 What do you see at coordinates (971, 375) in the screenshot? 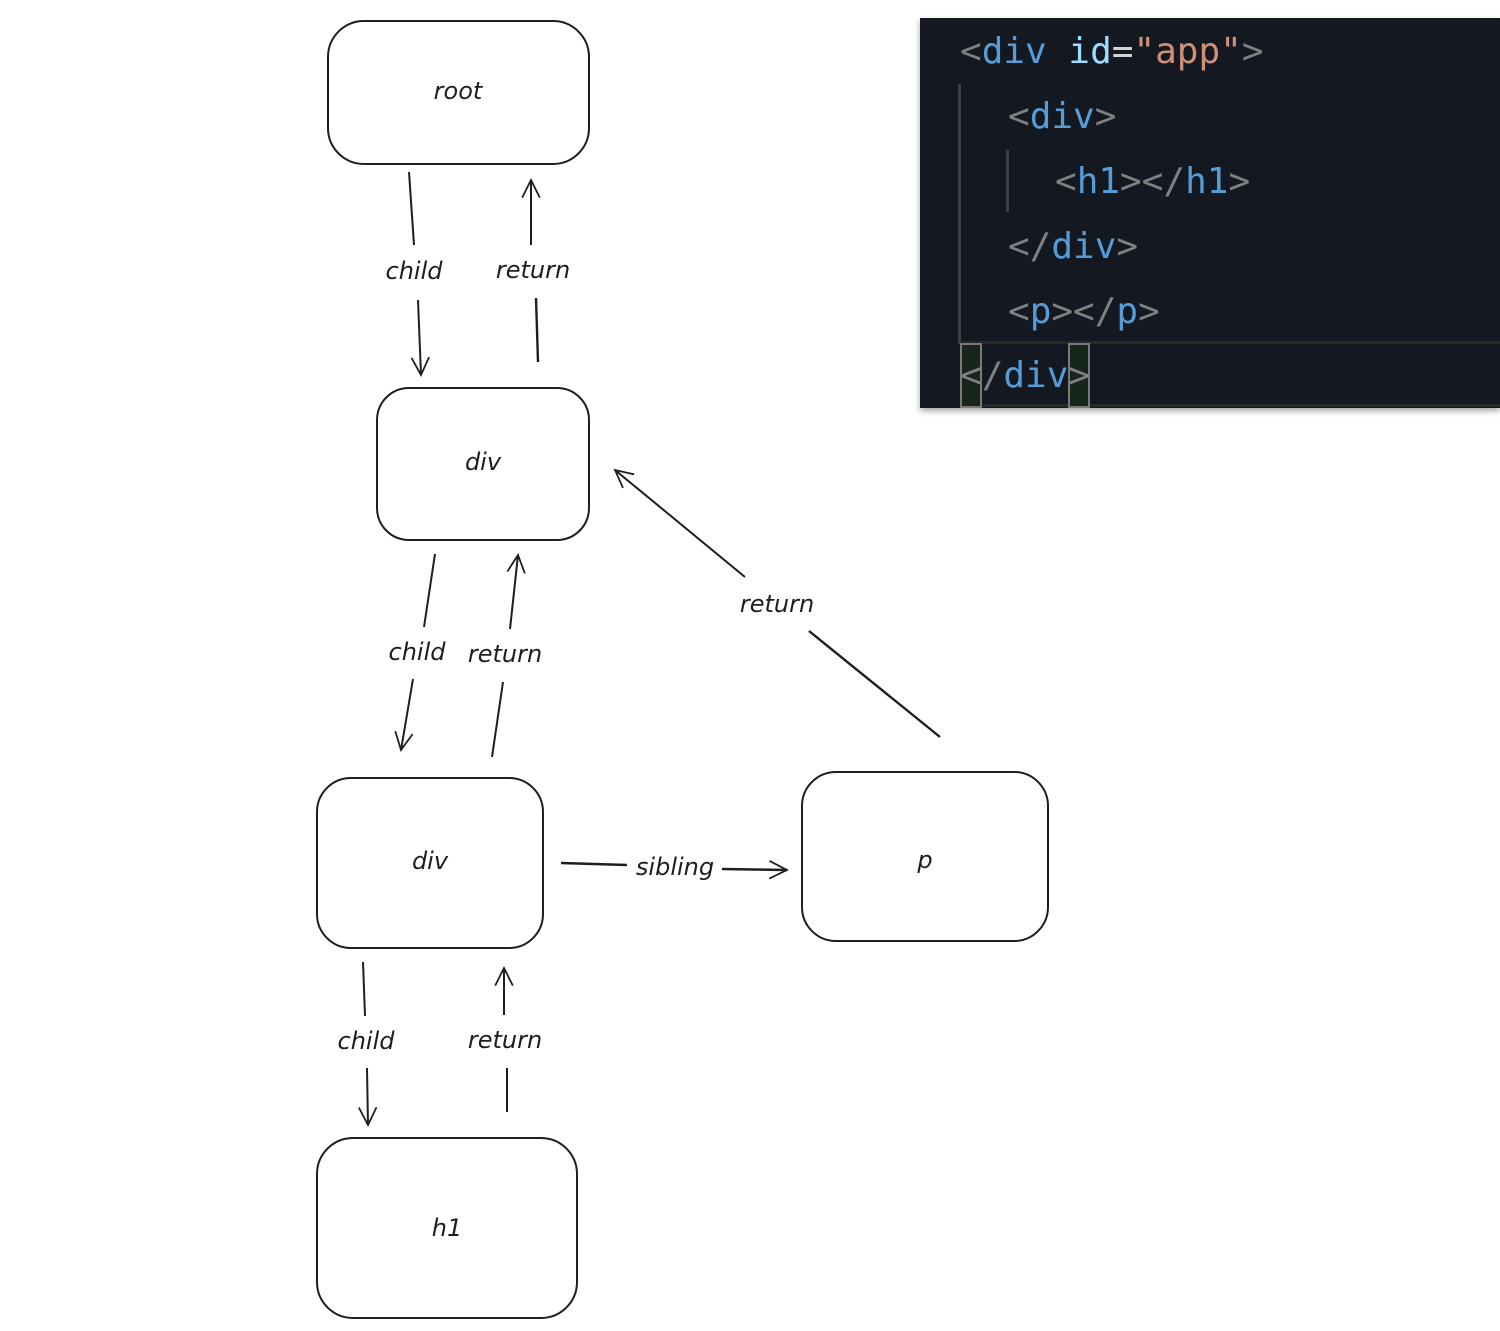
I see `bracket-match-open: <` at bounding box center [971, 375].